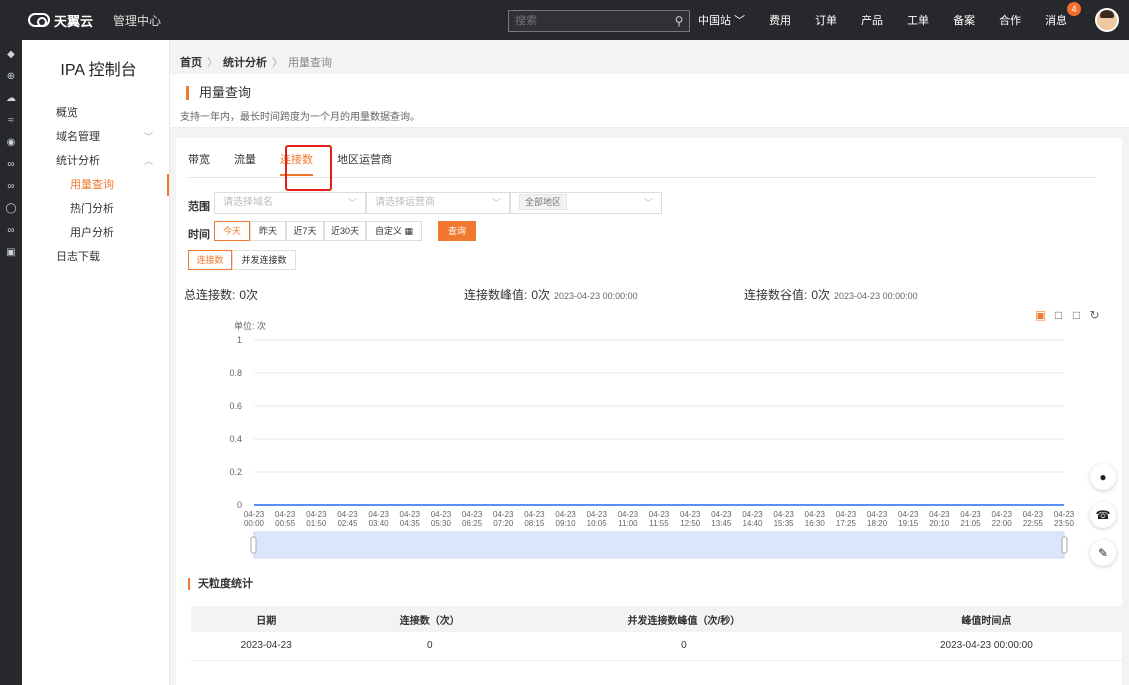 This screenshot has height=685, width=1129. I want to click on column-header-peak-time: 峰值时间点, so click(986, 619).